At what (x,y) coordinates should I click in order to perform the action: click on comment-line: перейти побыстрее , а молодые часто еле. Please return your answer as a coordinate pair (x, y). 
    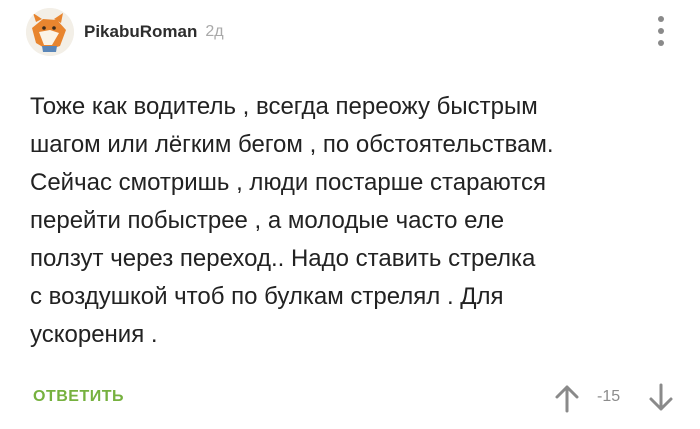
    Looking at the image, I should click on (267, 220).